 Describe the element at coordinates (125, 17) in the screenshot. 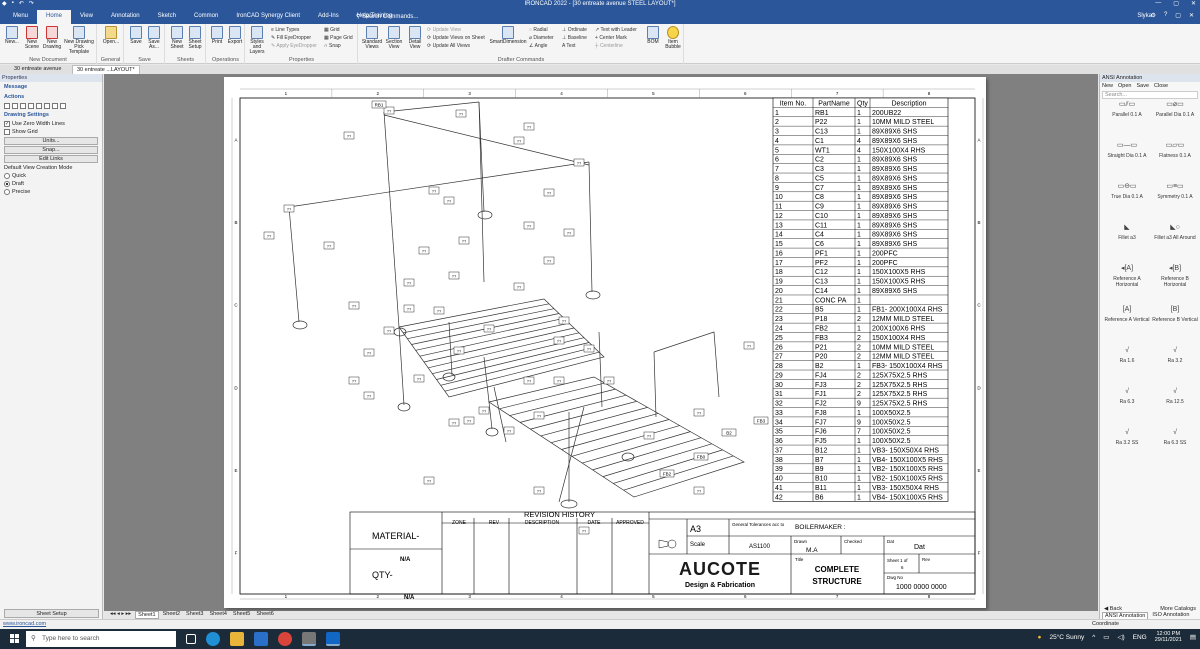

I see `tab-annotation: Annotation` at that location.